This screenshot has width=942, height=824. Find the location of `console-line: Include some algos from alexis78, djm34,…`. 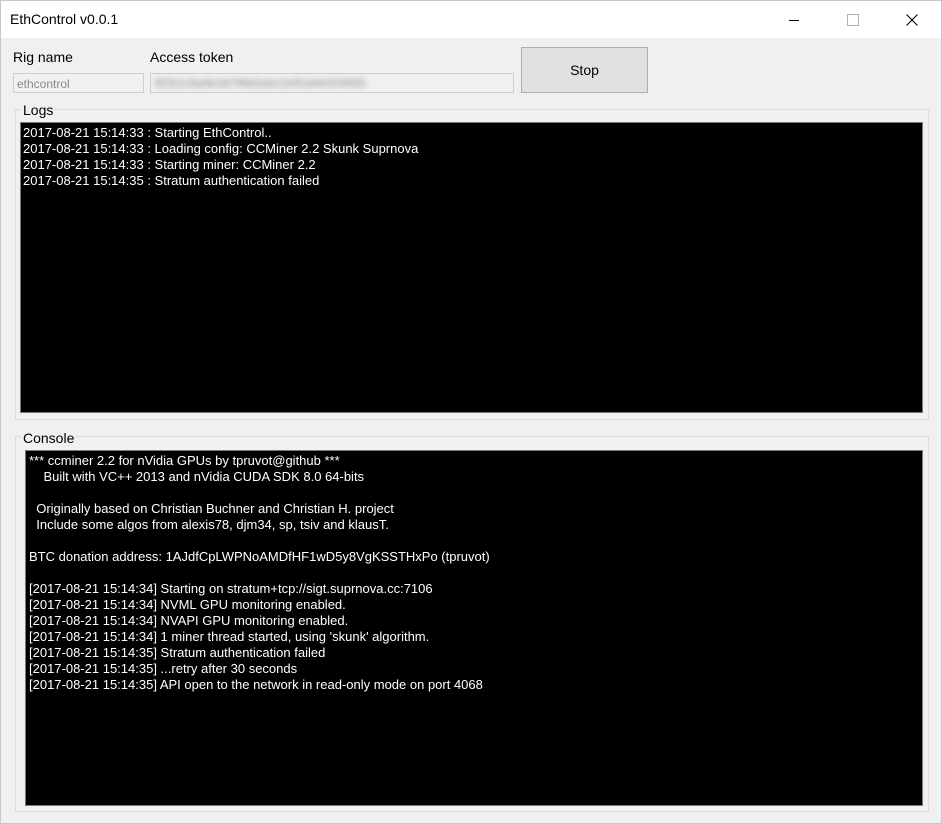

console-line: Include some algos from alexis78, djm34,… is located at coordinates (209, 524).